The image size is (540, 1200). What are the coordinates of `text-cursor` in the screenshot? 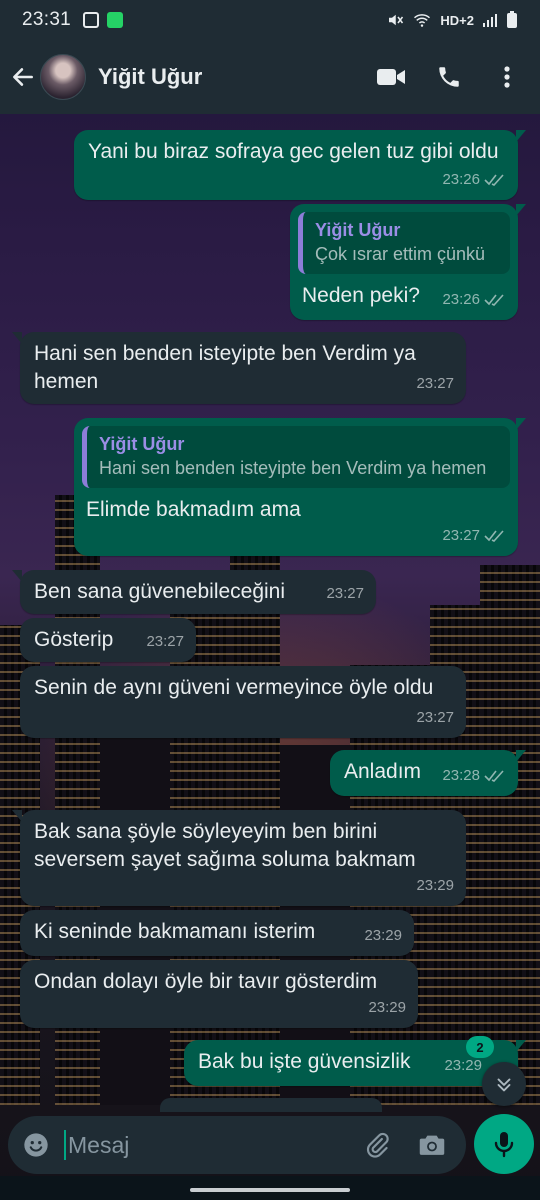 It's located at (65, 1145).